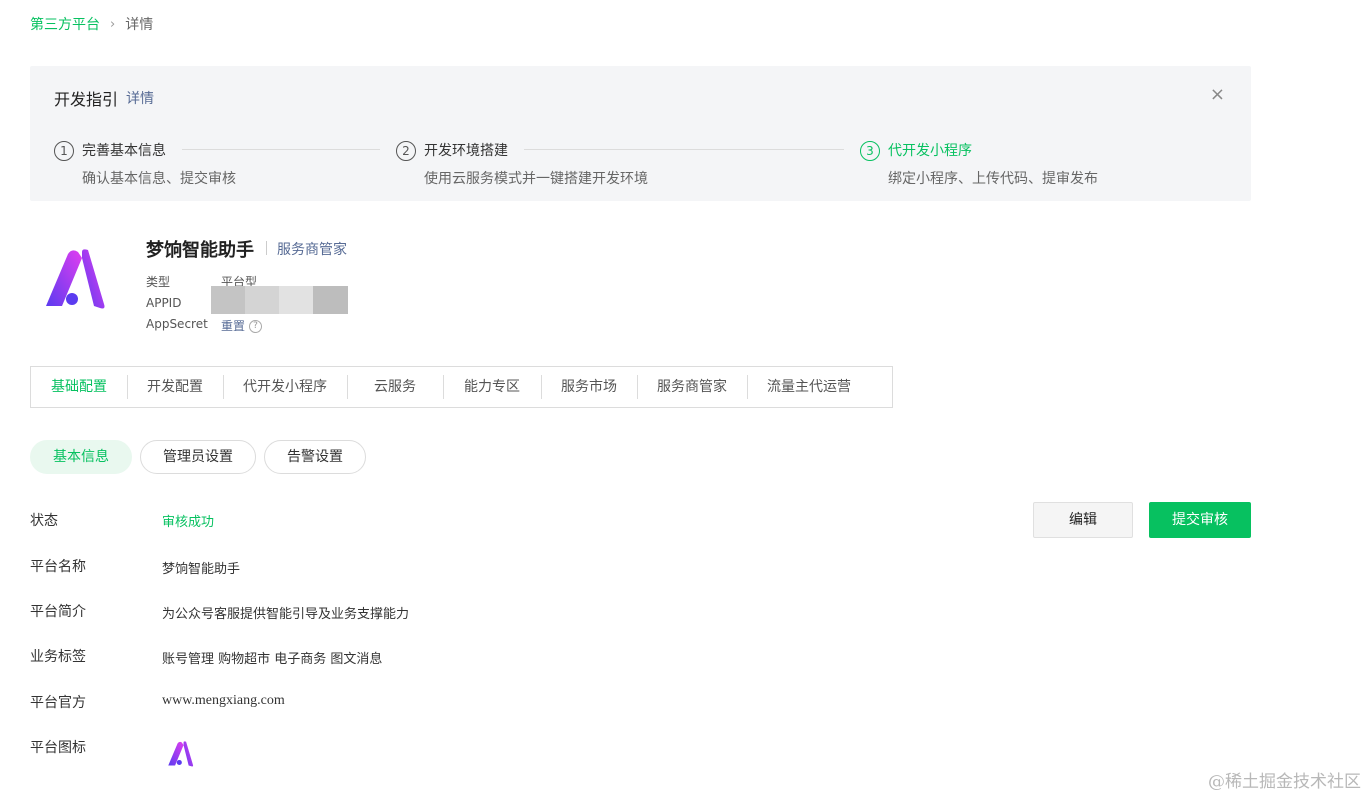 Image resolution: width=1367 pixels, height=796 pixels. Describe the element at coordinates (466, 151) in the screenshot. I see `step-title: 开发环境搭建` at that location.